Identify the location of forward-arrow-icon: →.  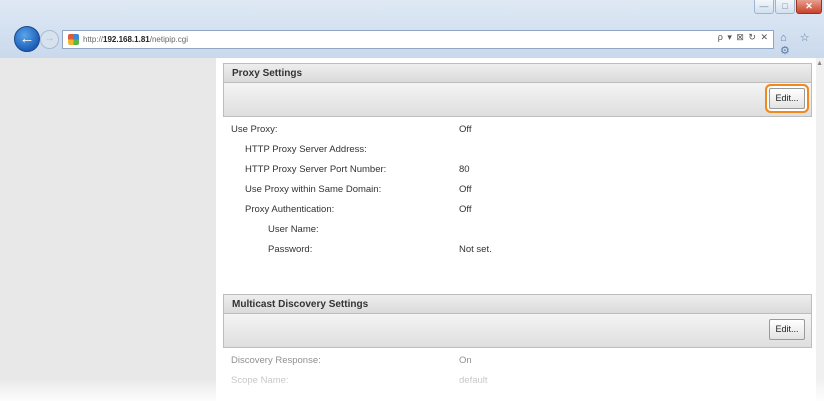
(49, 38).